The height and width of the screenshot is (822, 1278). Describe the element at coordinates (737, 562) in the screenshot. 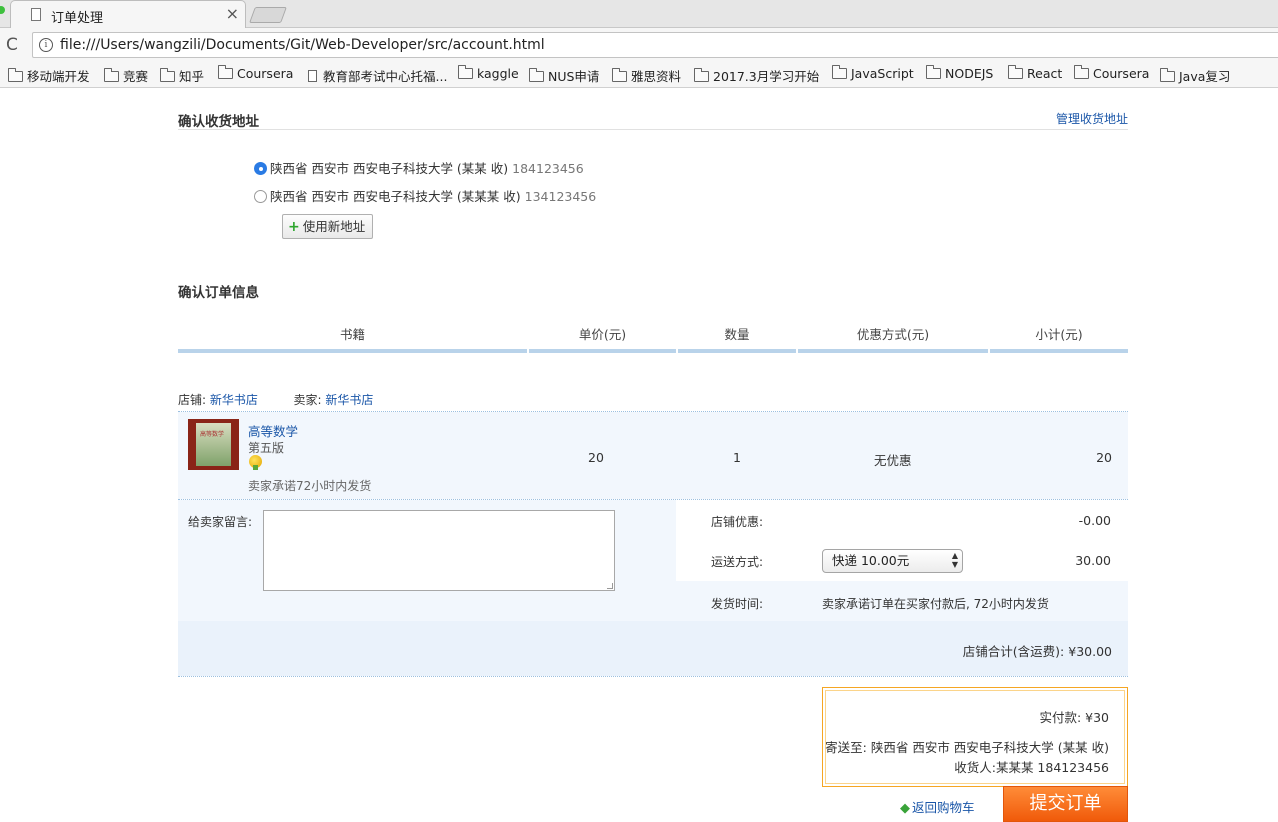

I see `shipping-label: 运送方式:` at that location.